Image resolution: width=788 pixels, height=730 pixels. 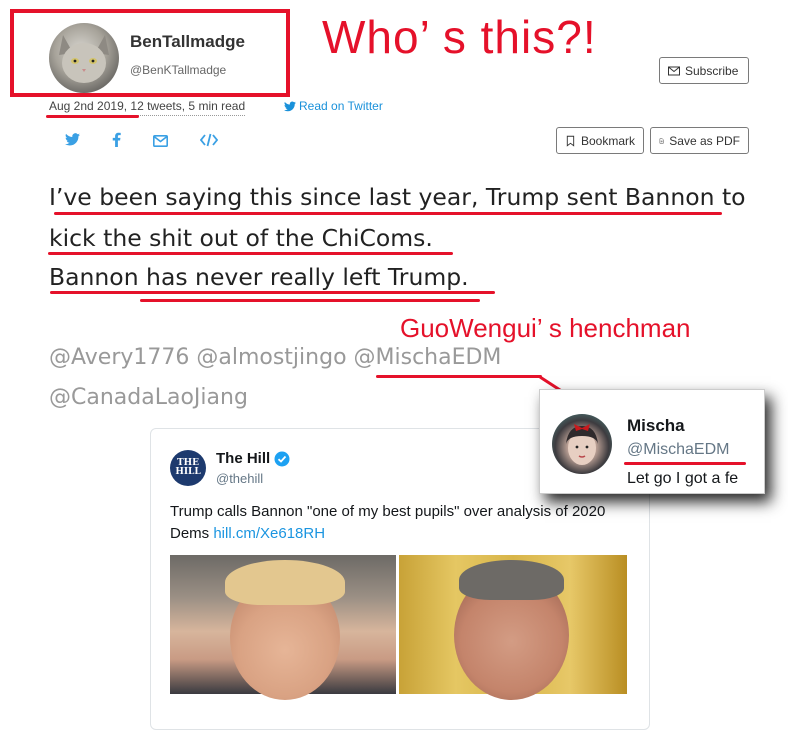 What do you see at coordinates (341, 106) in the screenshot?
I see `read-on-label: Read on Twitter` at bounding box center [341, 106].